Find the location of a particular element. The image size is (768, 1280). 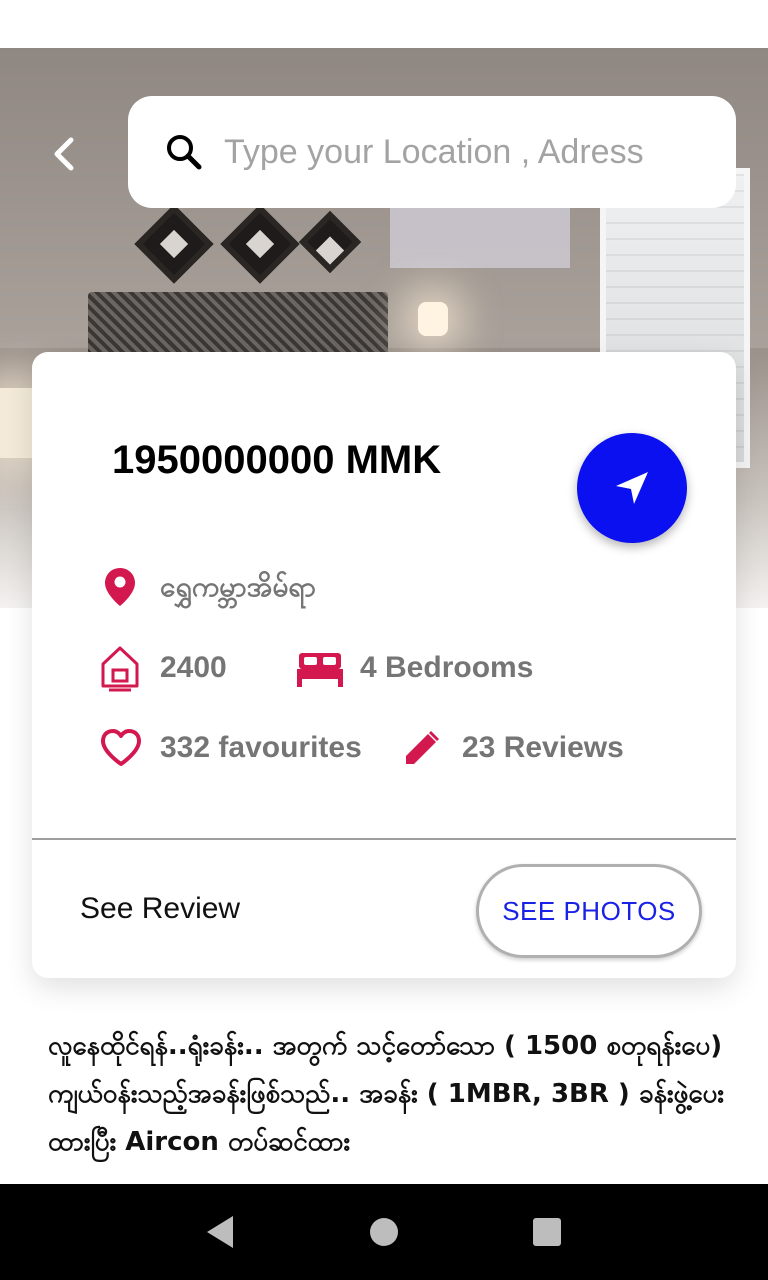

triangle-back-icon is located at coordinates (220, 1232).